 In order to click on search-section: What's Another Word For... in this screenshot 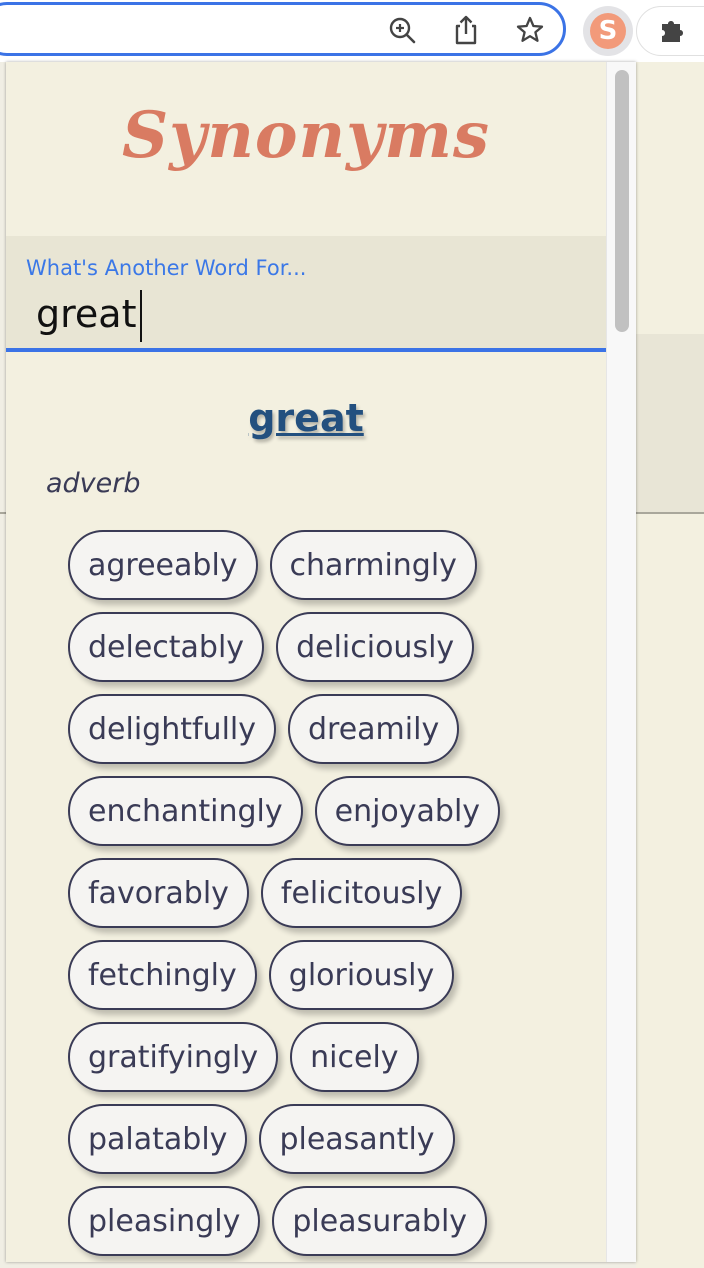, I will do `click(306, 294)`.